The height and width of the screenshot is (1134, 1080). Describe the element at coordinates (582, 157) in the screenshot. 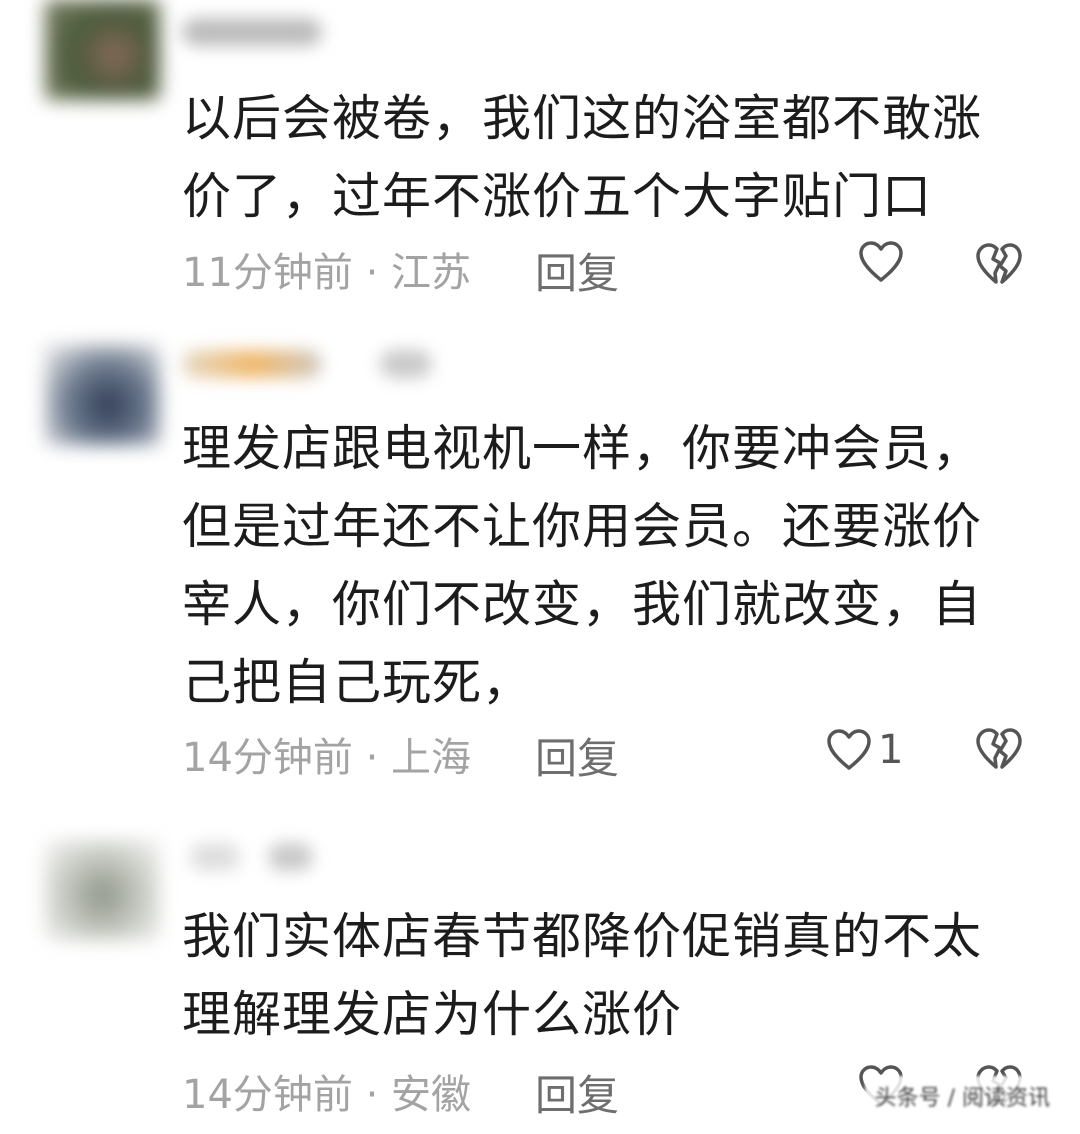

I see `comment-text: 以后会被卷，我们这的浴室都不敢涨价了，过年不涨价五个大字贴门口` at that location.